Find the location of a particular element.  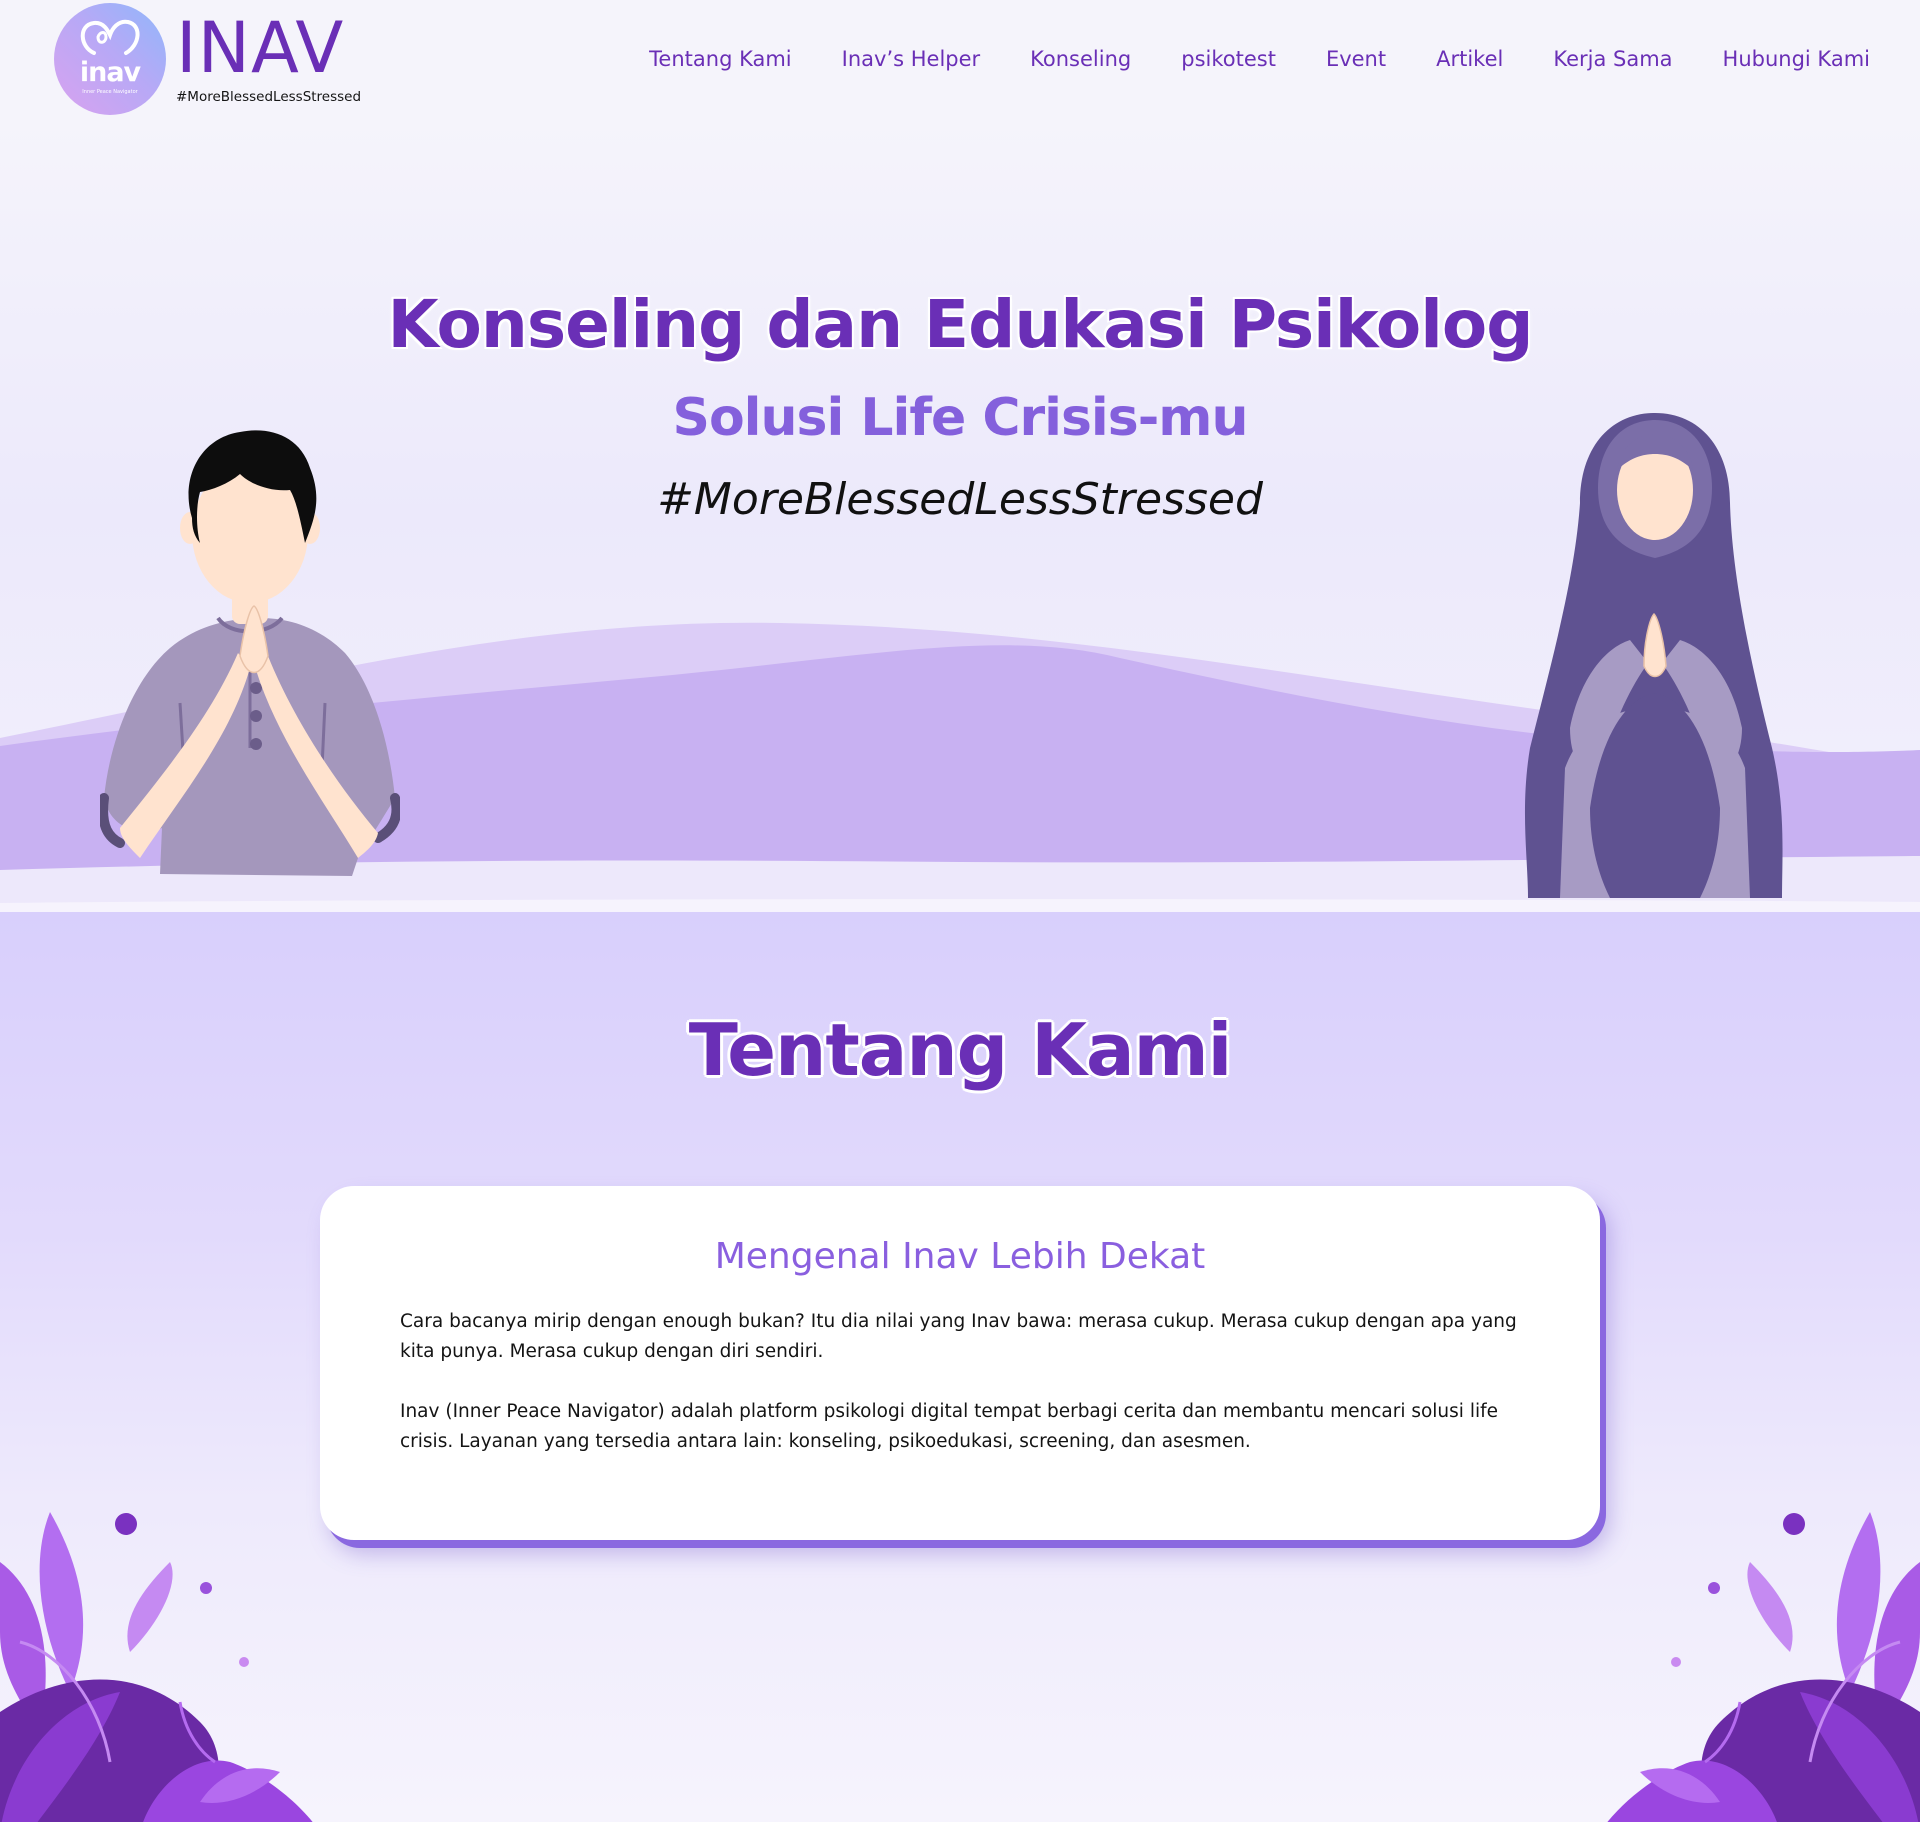

about-card-heading: Mengenal Inav Lebih Dekat is located at coordinates (960, 1256).